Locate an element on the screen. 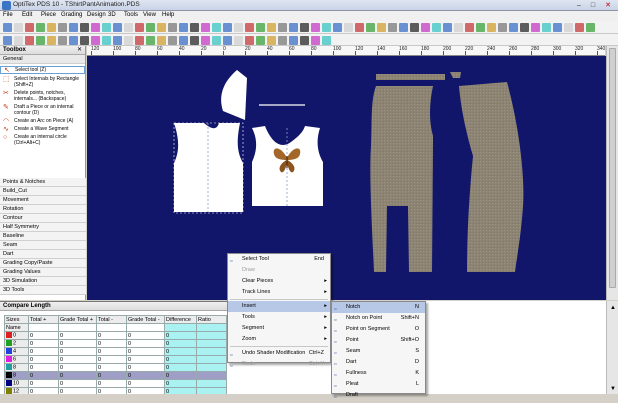 This screenshot has width=618, height=403. menu-item-insert: Insert ▸ is located at coordinates (279, 306).